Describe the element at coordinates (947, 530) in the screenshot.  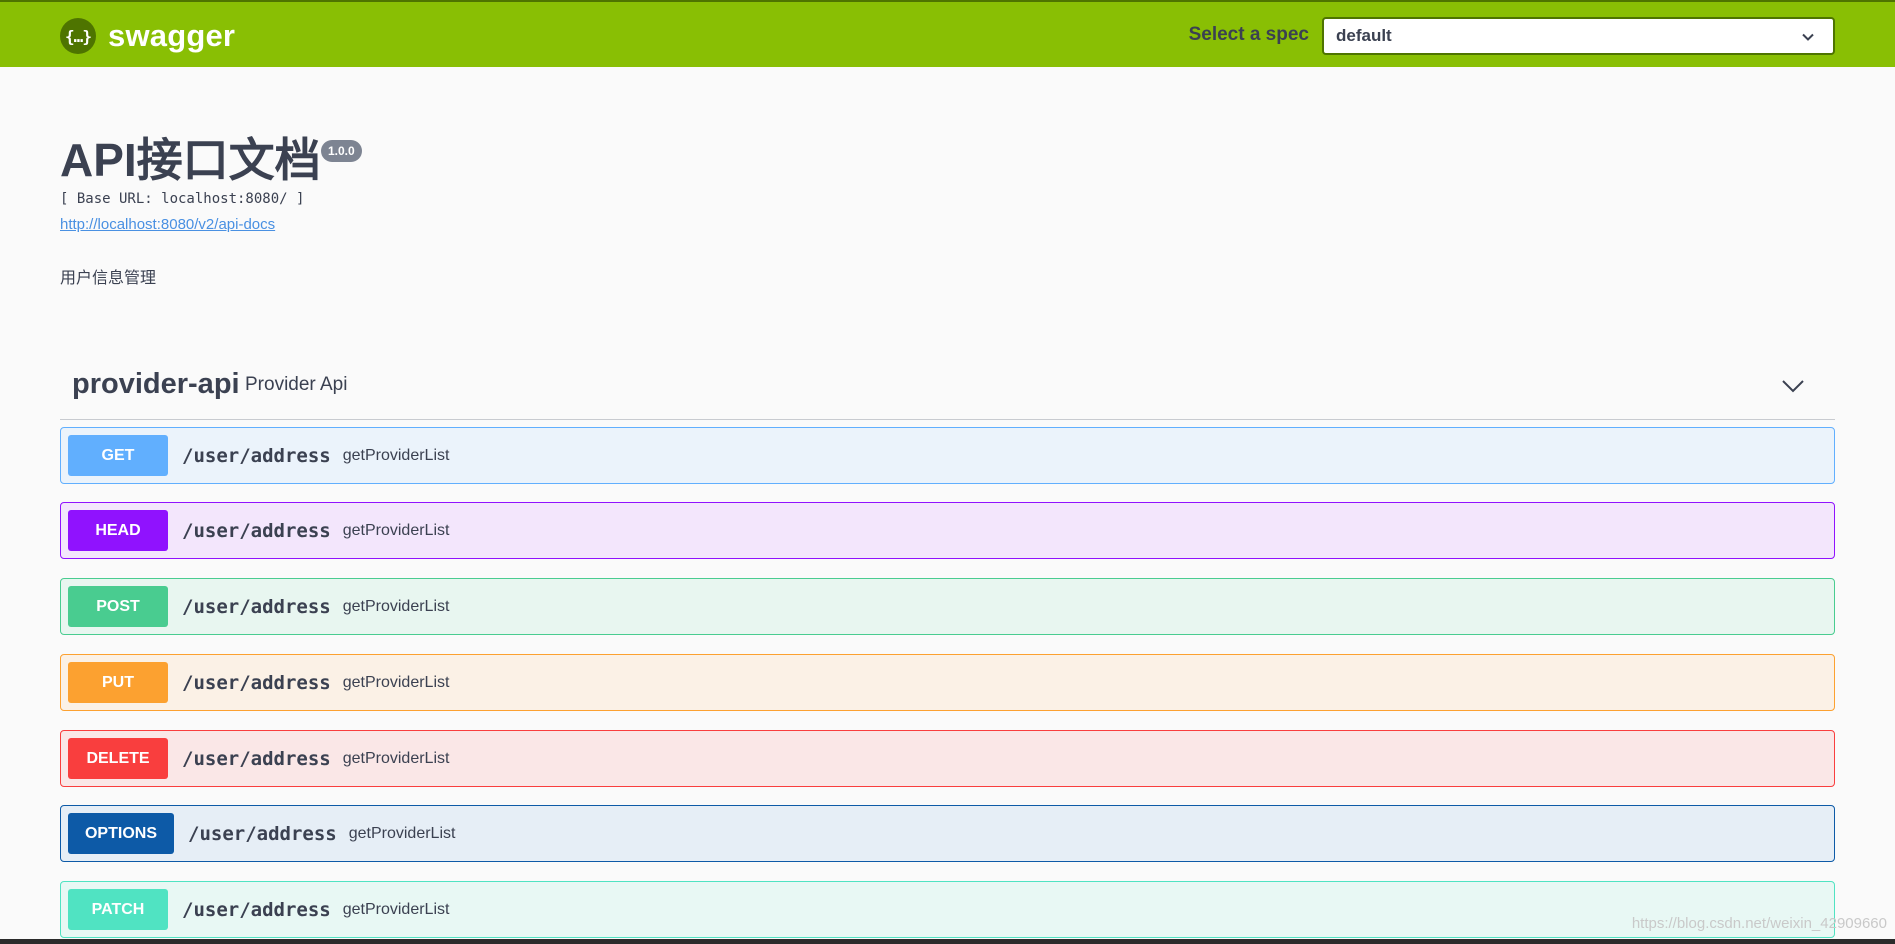
I see `operation-head: HEAD /user/address getProviderList` at that location.